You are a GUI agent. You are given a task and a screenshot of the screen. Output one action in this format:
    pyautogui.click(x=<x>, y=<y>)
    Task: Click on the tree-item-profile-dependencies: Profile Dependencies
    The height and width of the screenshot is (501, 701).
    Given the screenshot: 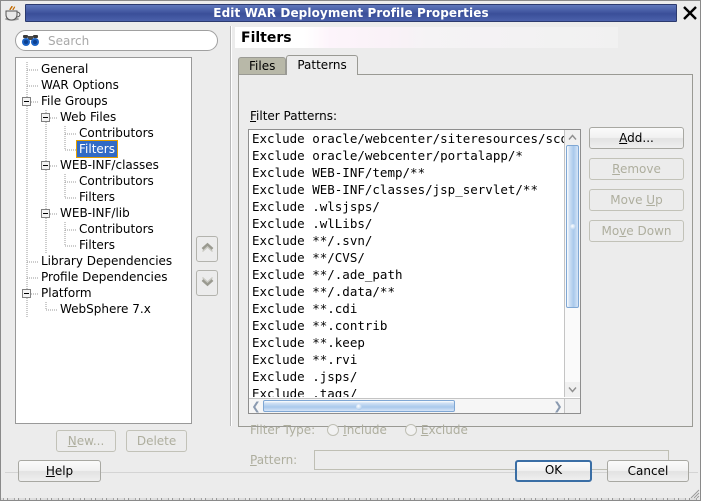 What is the action you would take?
    pyautogui.click(x=103, y=278)
    